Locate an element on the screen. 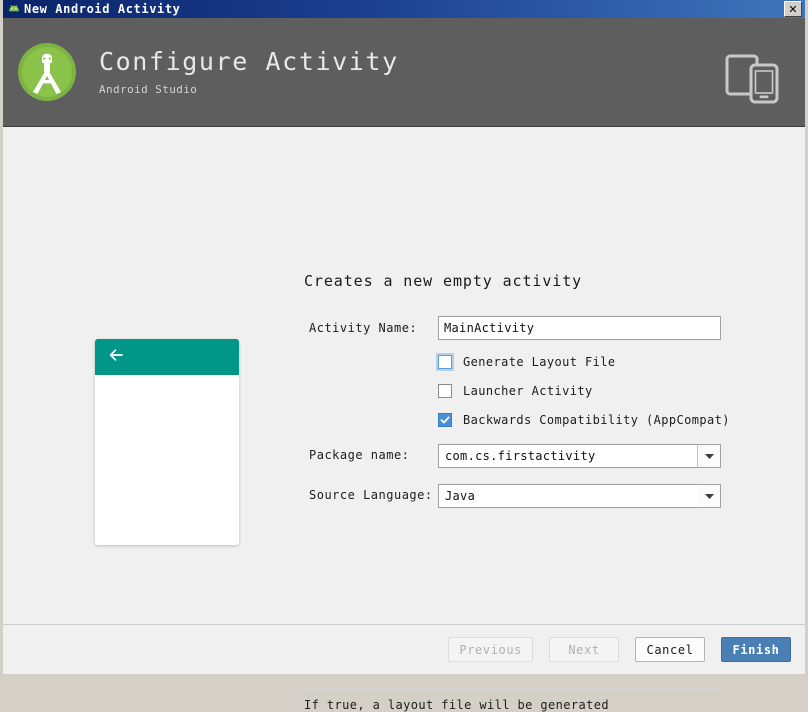 This screenshot has height=712, width=808. checkmark-icon is located at coordinates (445, 420).